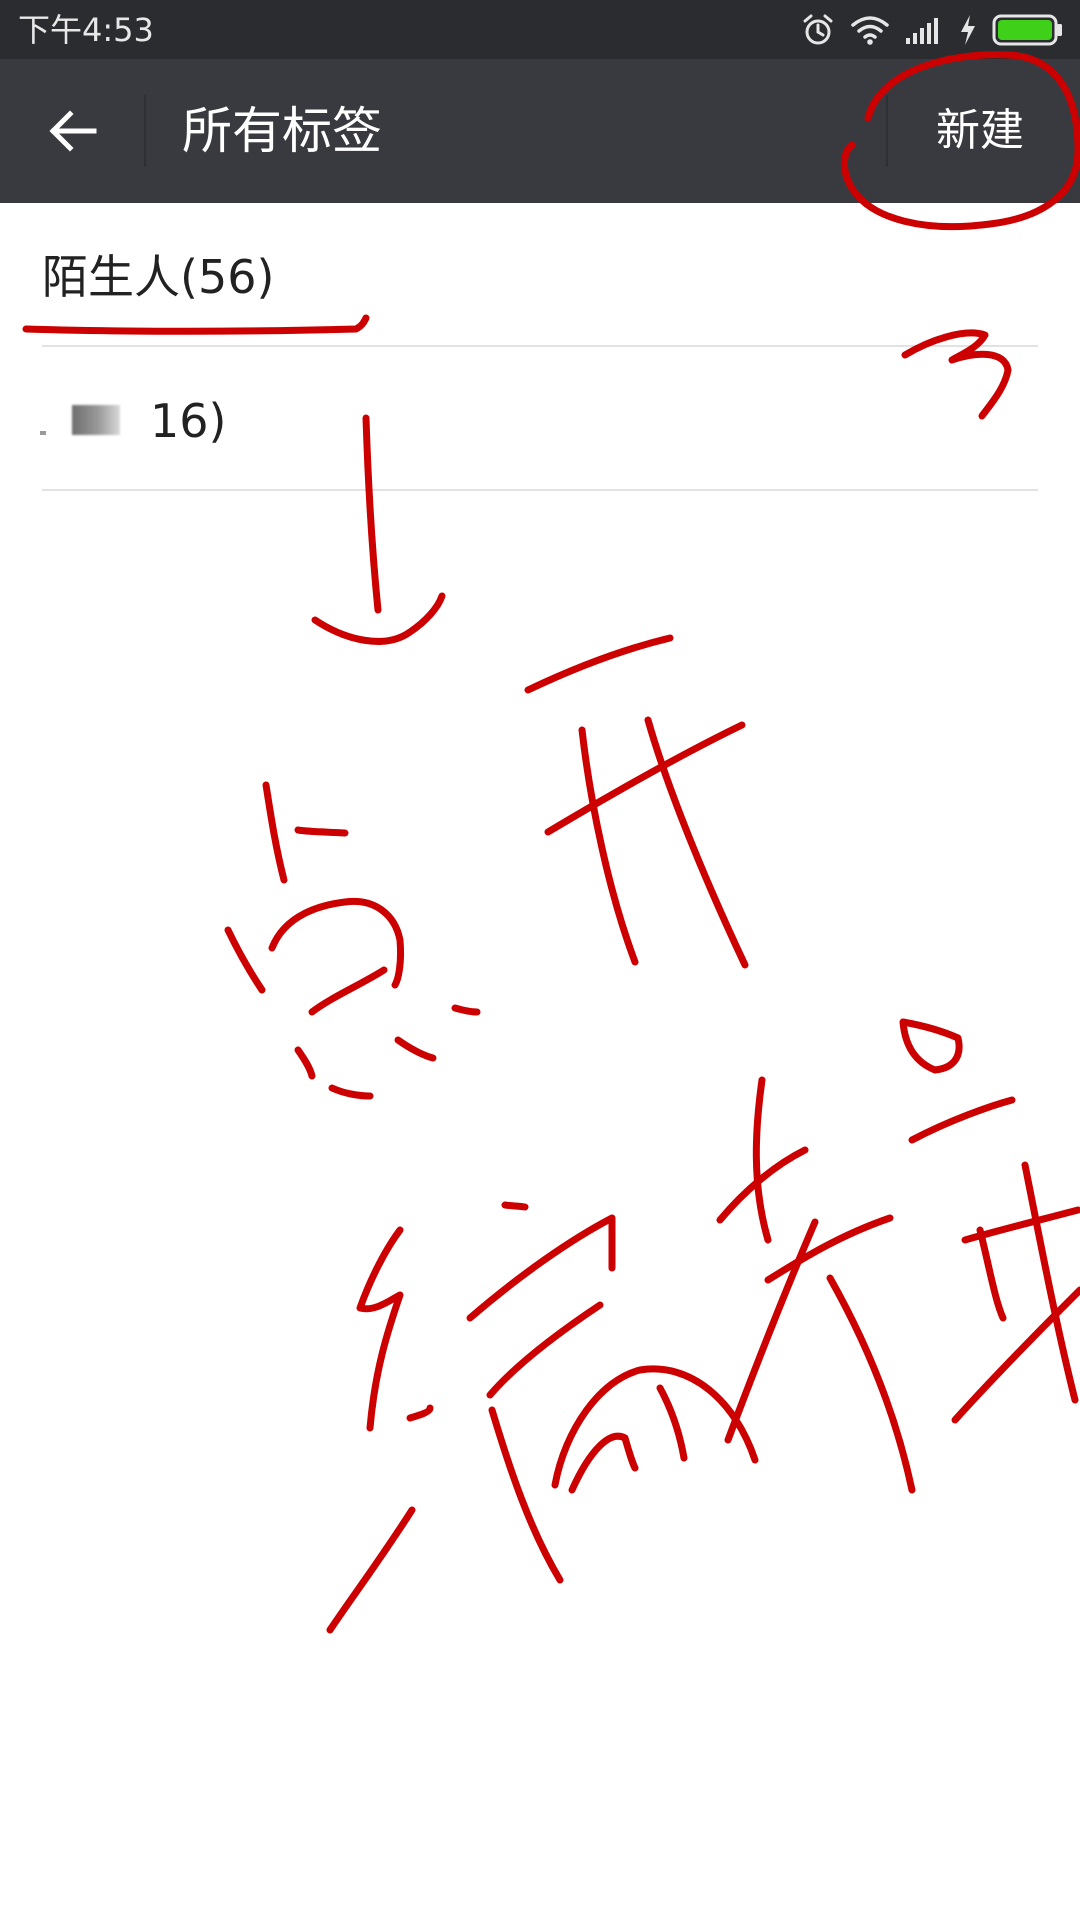 Image resolution: width=1080 pixels, height=1920 pixels. What do you see at coordinates (380, 1329) in the screenshot?
I see `annotation-char-bian` at bounding box center [380, 1329].